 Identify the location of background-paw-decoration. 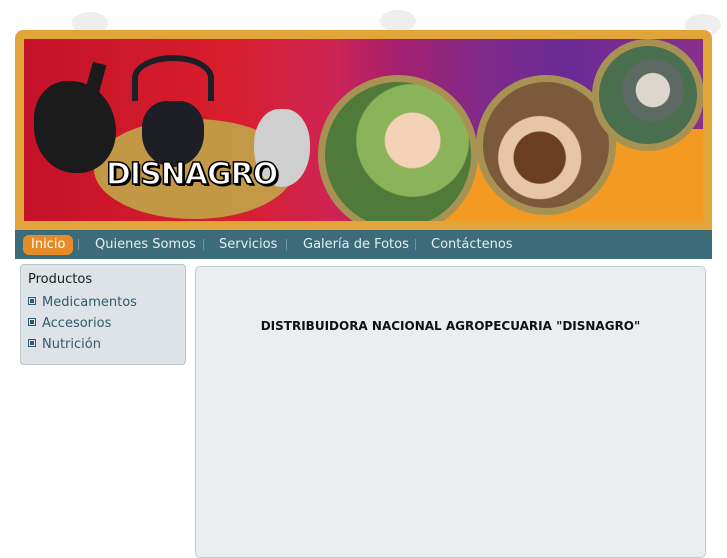
(398, 21).